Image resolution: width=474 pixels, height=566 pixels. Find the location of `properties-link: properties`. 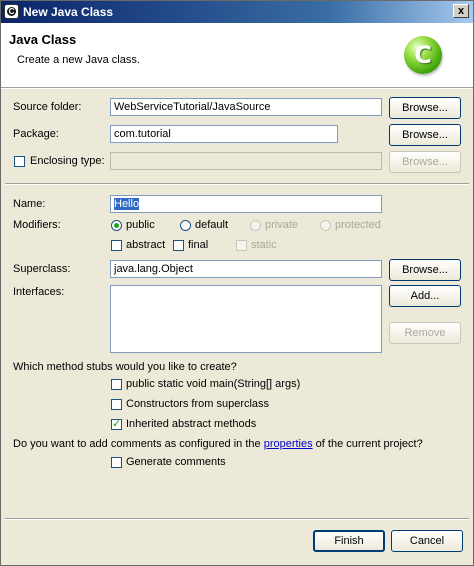

properties-link: properties is located at coordinates (288, 444).